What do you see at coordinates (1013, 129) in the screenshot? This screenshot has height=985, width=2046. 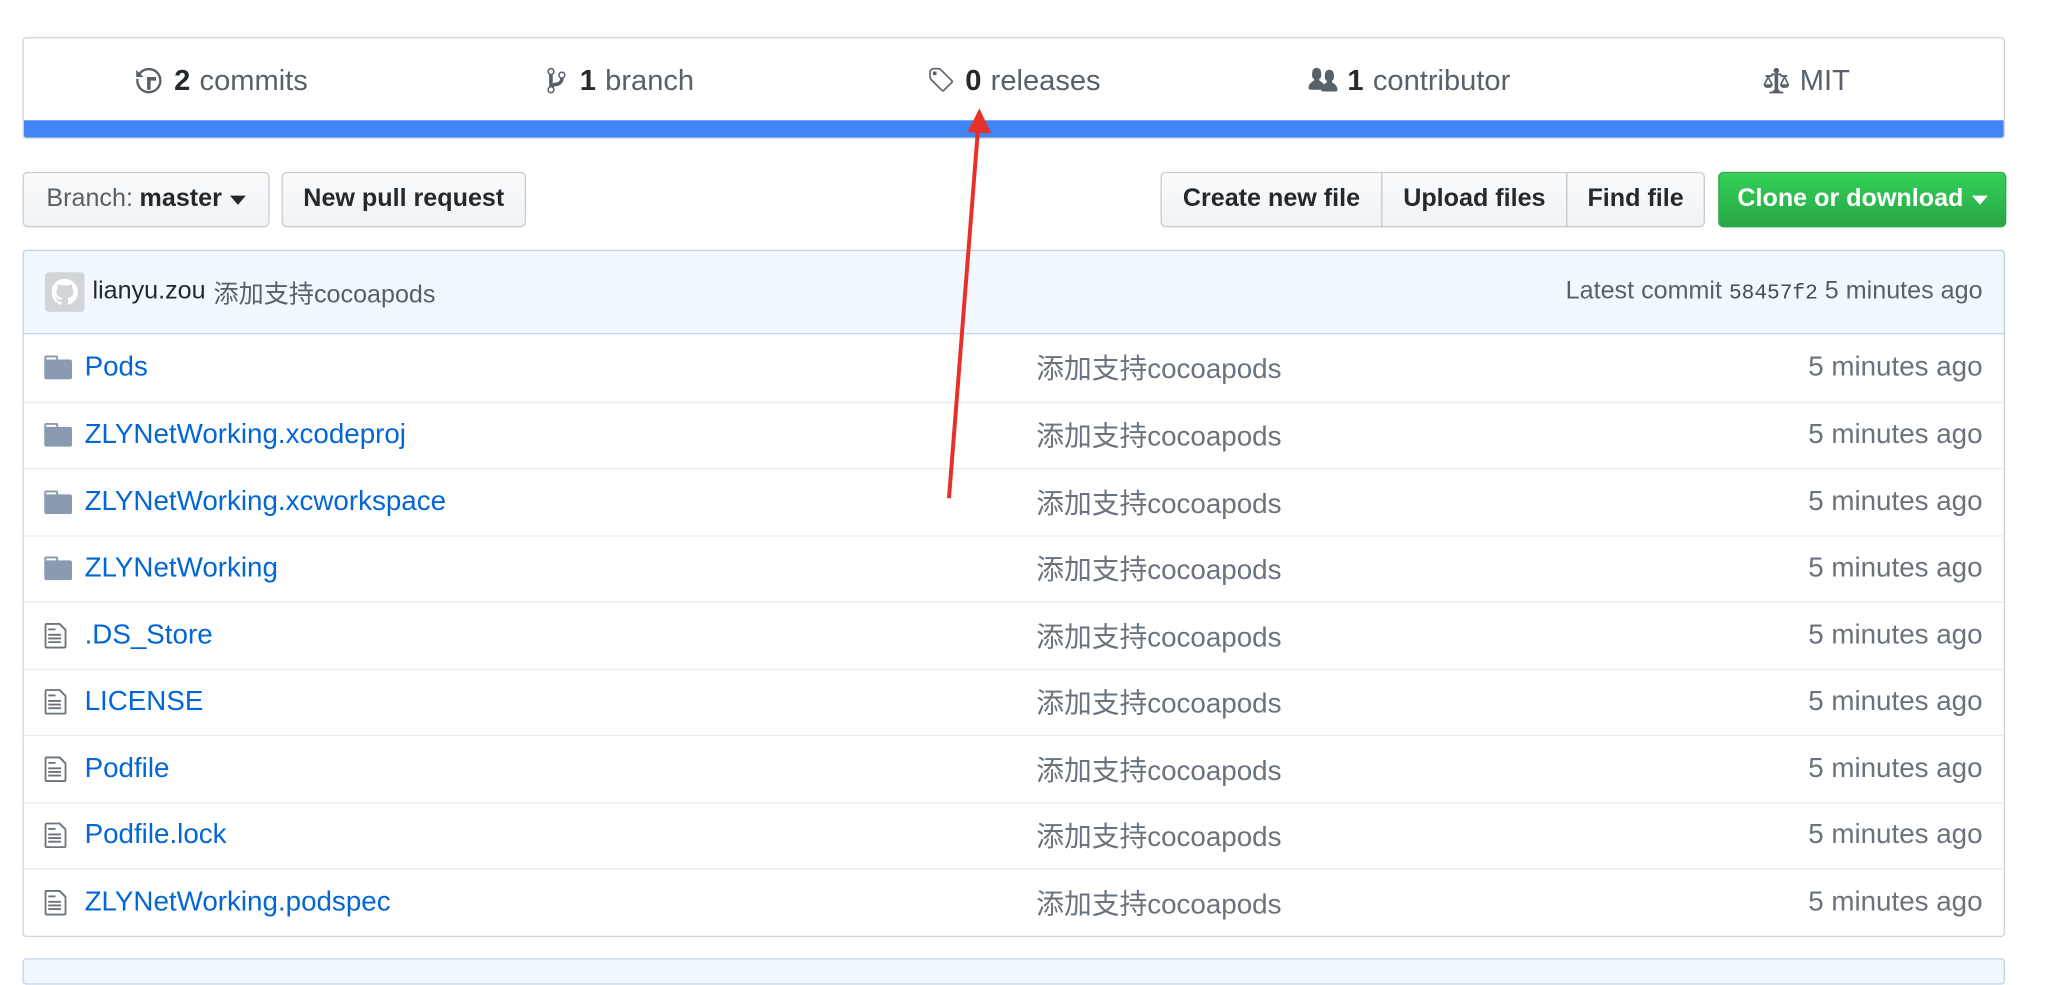 I see `language-bar` at bounding box center [1013, 129].